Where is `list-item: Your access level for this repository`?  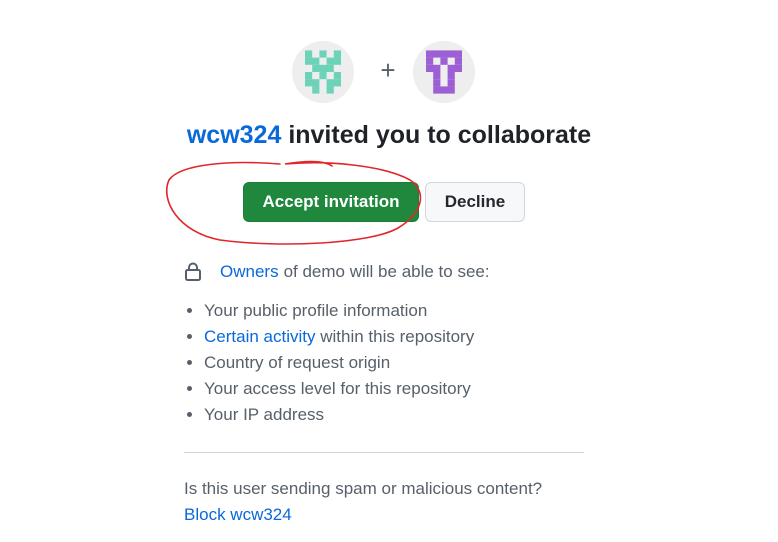
list-item: Your access level for this repository is located at coordinates (339, 389).